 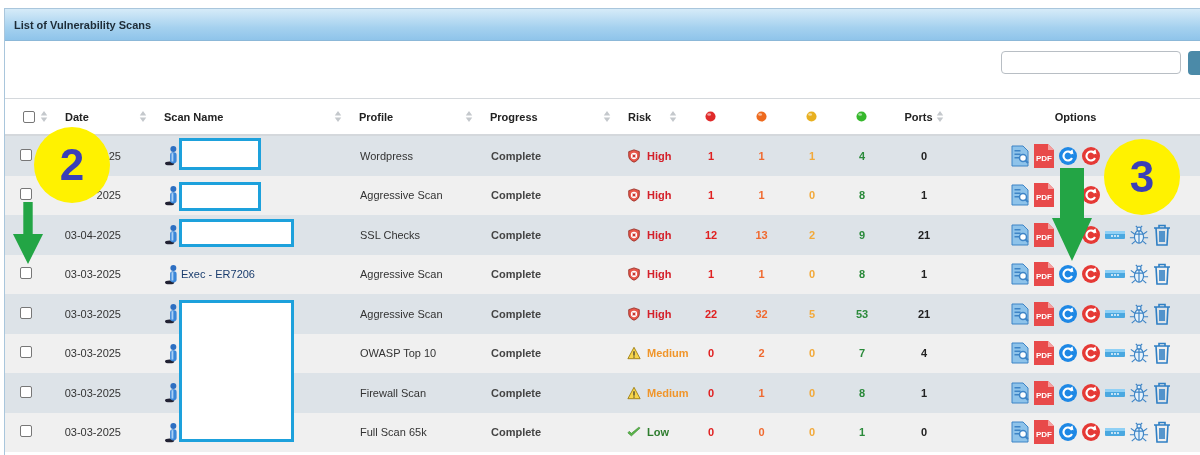 I want to click on search-button, so click(x=1194, y=62).